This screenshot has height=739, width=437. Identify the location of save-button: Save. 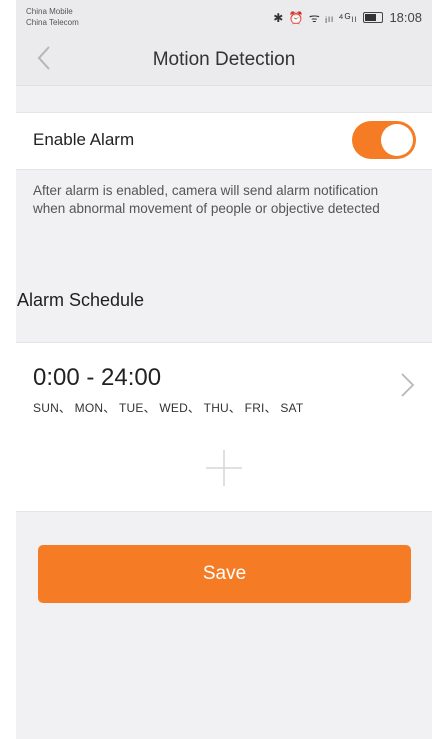
(224, 574).